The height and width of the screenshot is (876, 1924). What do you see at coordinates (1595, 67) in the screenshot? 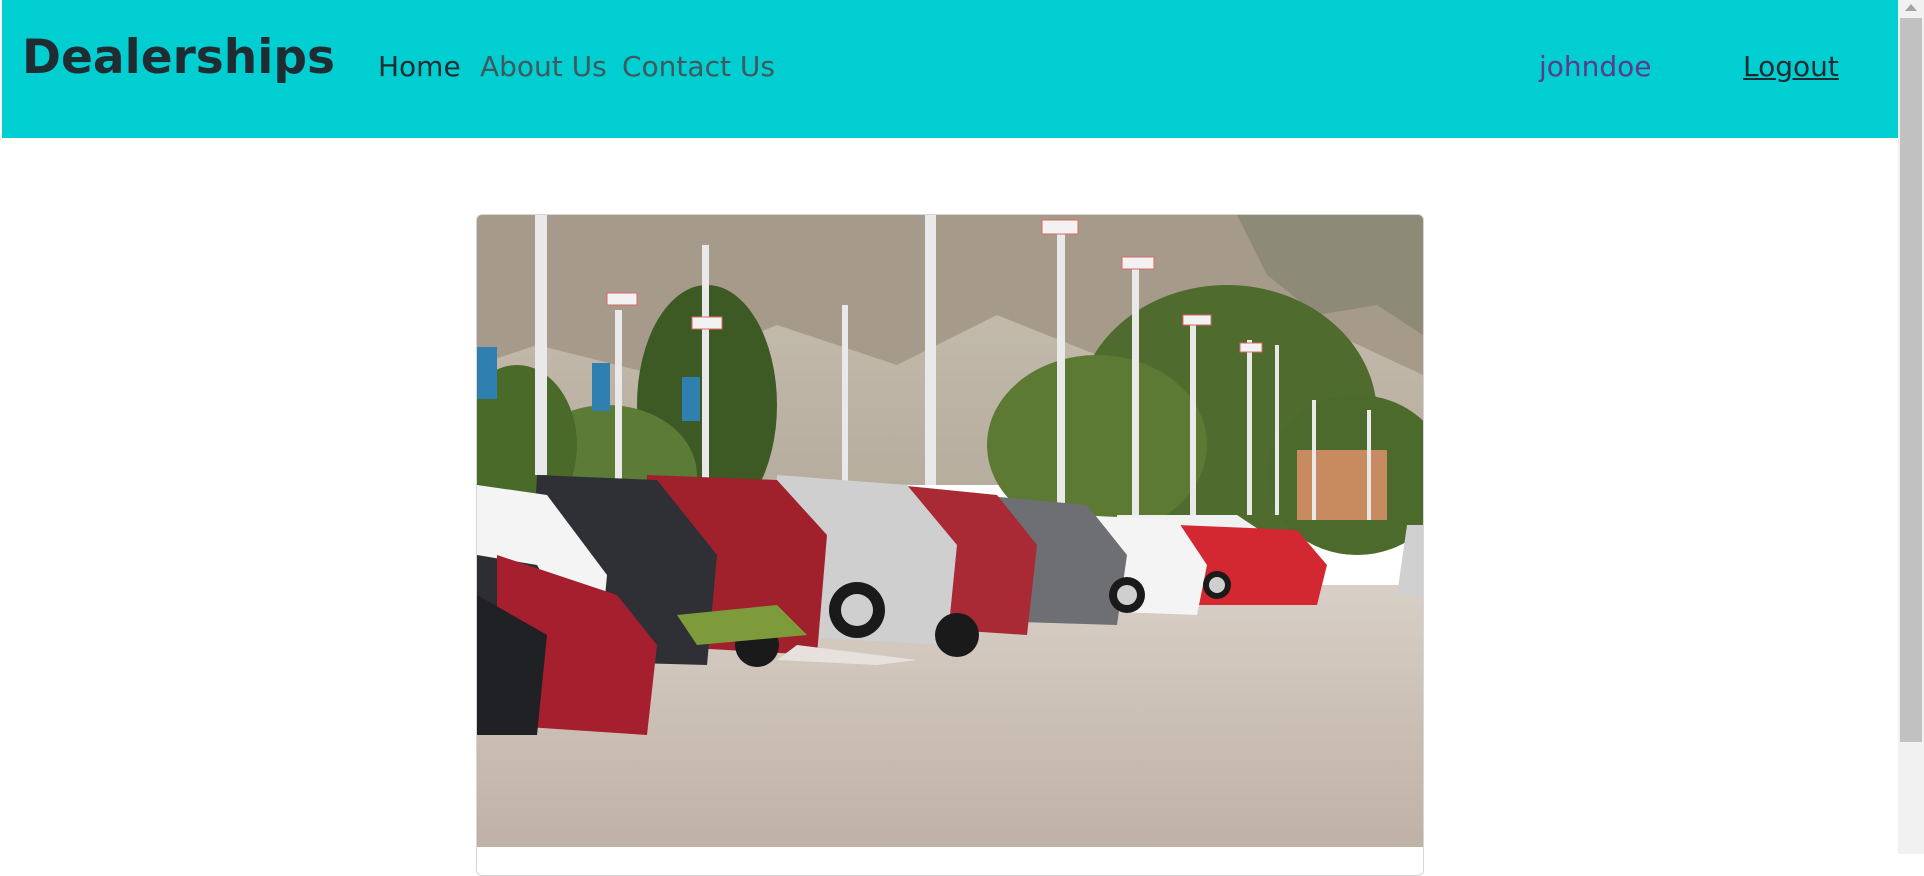
I see `username-label: johndoe` at bounding box center [1595, 67].